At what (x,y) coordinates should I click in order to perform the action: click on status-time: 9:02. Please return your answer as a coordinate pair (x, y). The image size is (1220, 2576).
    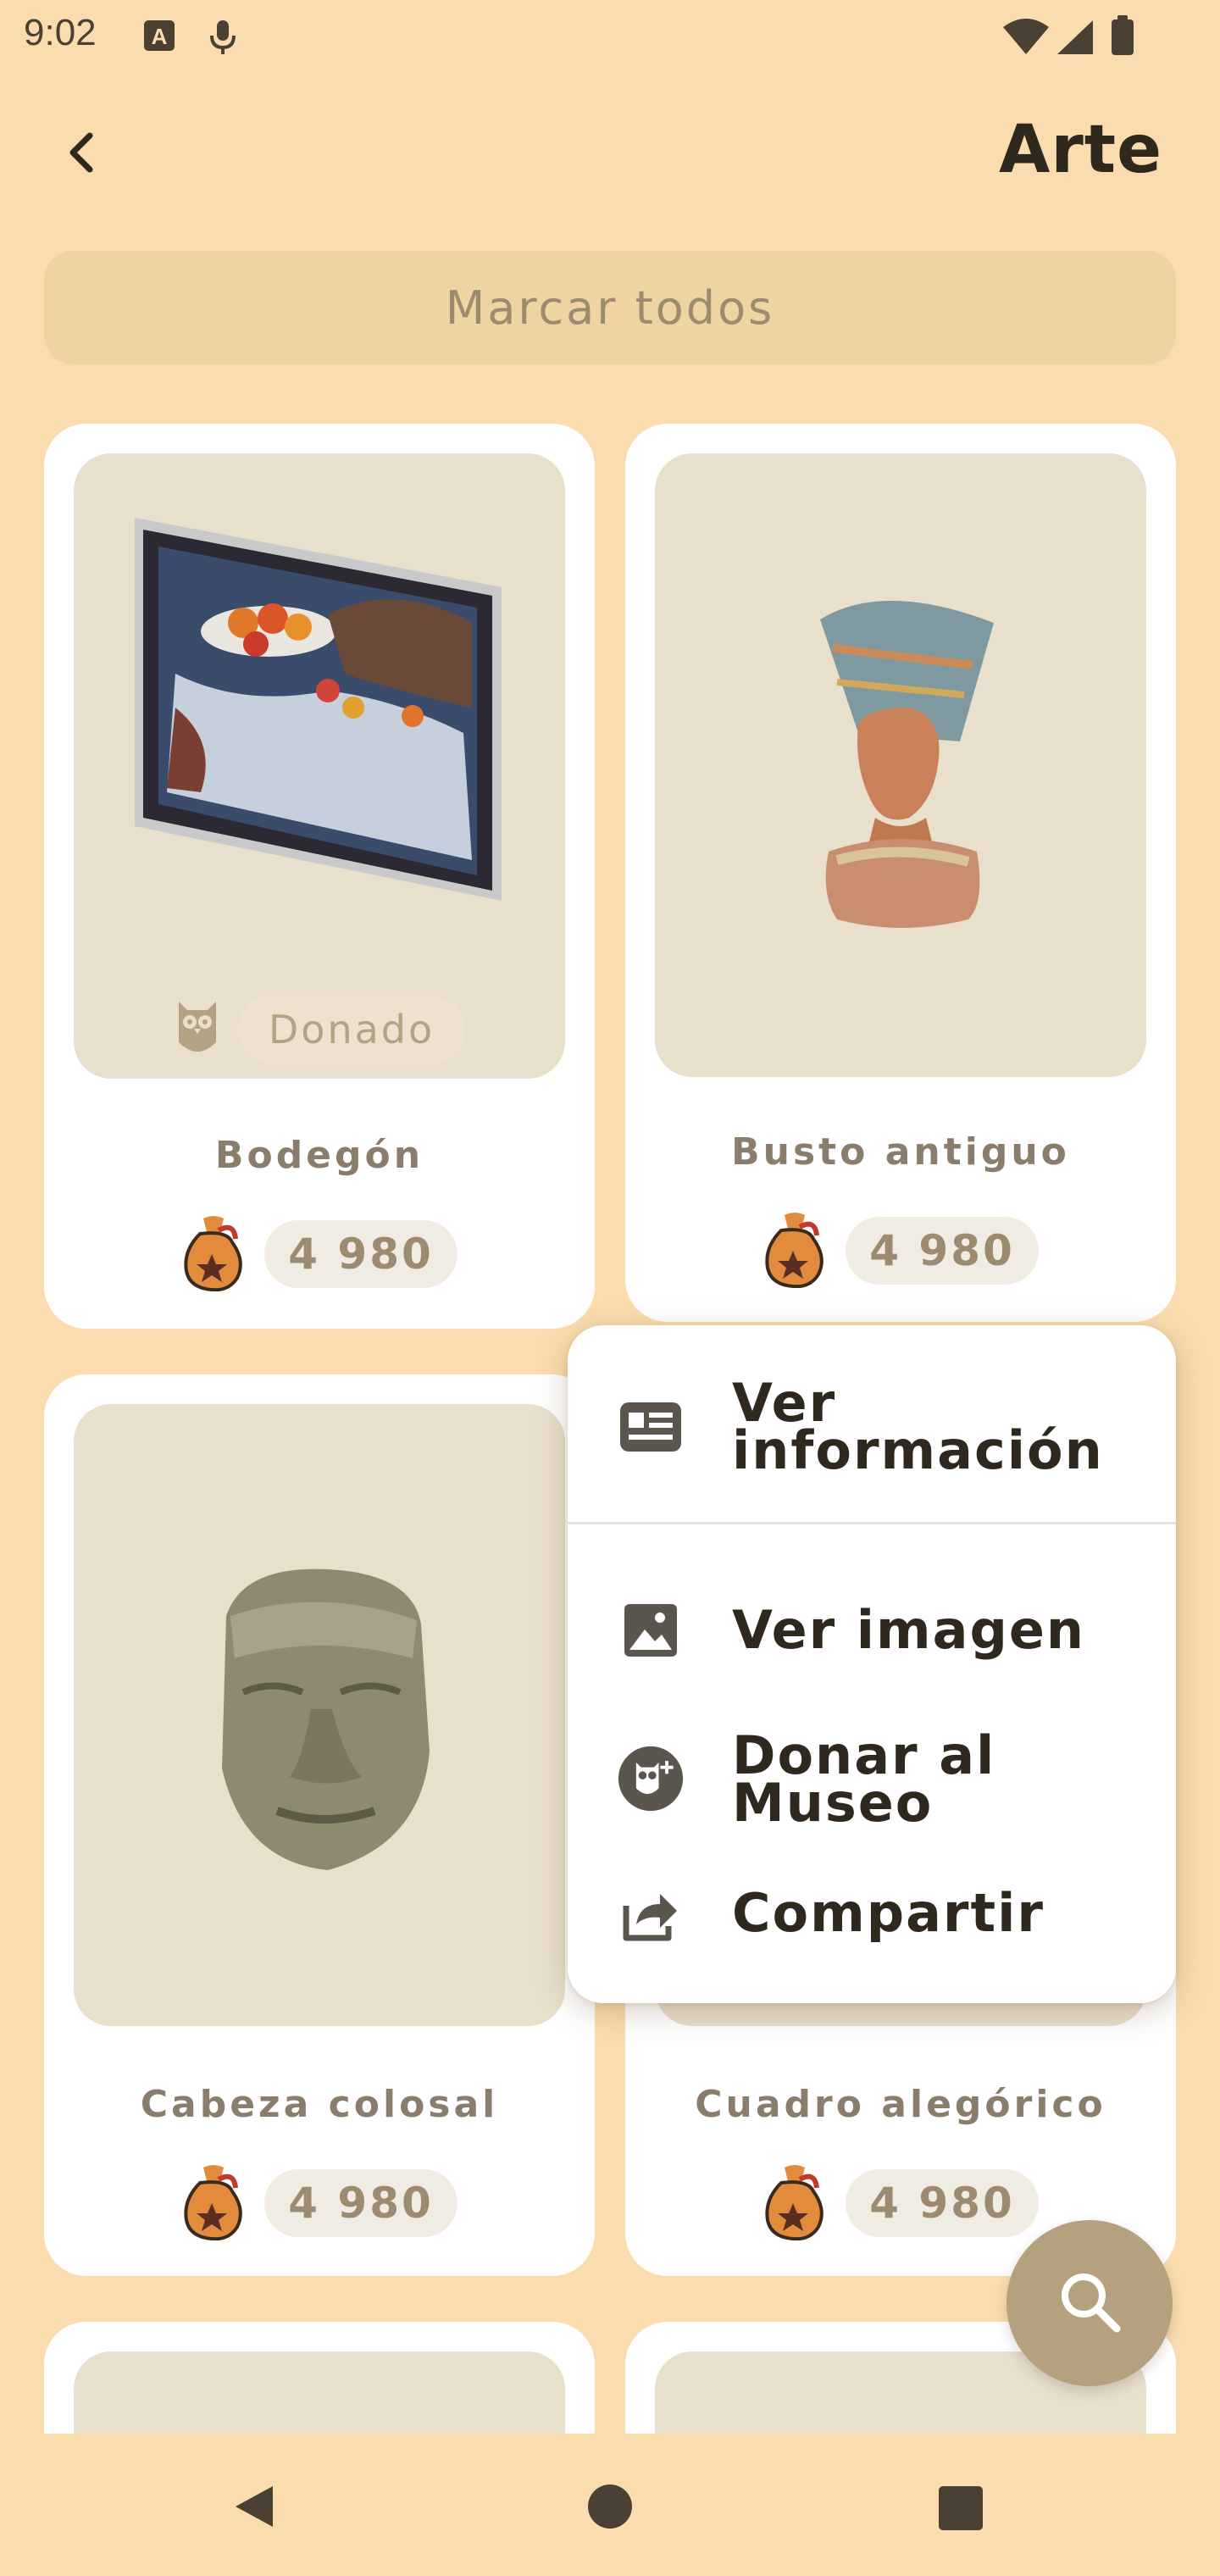
    Looking at the image, I should click on (60, 32).